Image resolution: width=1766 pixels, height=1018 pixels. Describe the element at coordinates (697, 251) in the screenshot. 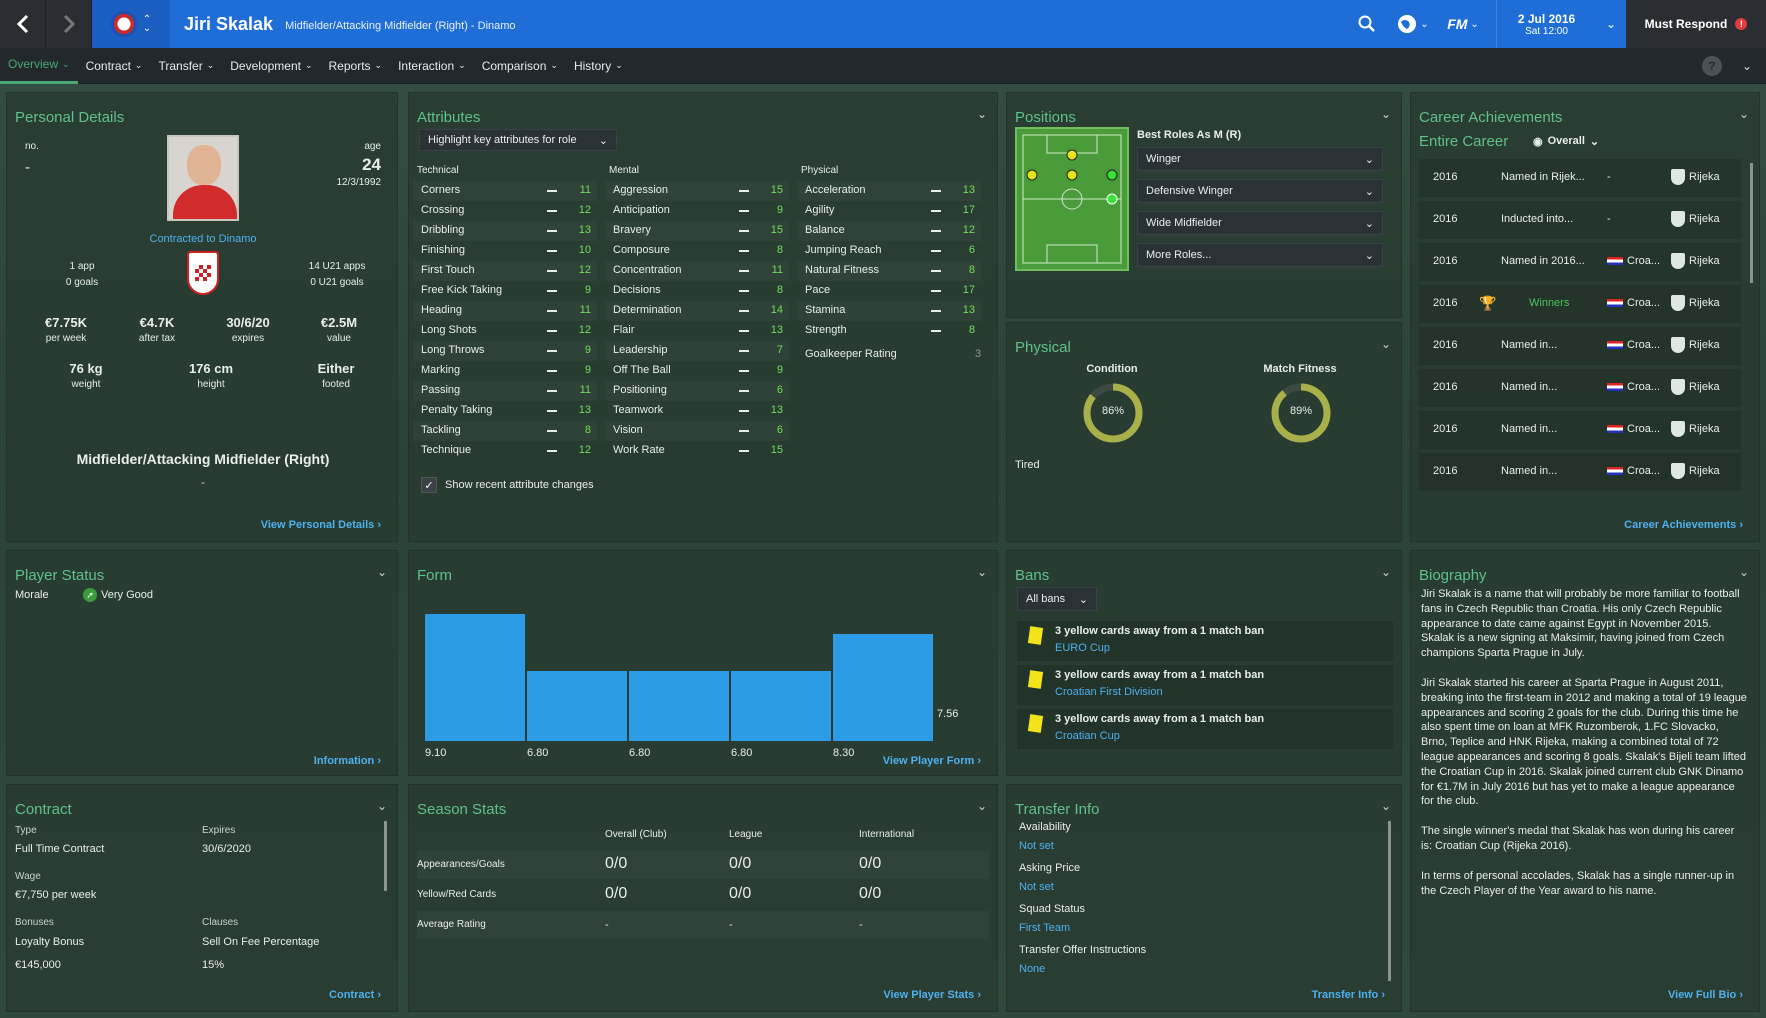

I see `attr-row: Composure 8` at that location.